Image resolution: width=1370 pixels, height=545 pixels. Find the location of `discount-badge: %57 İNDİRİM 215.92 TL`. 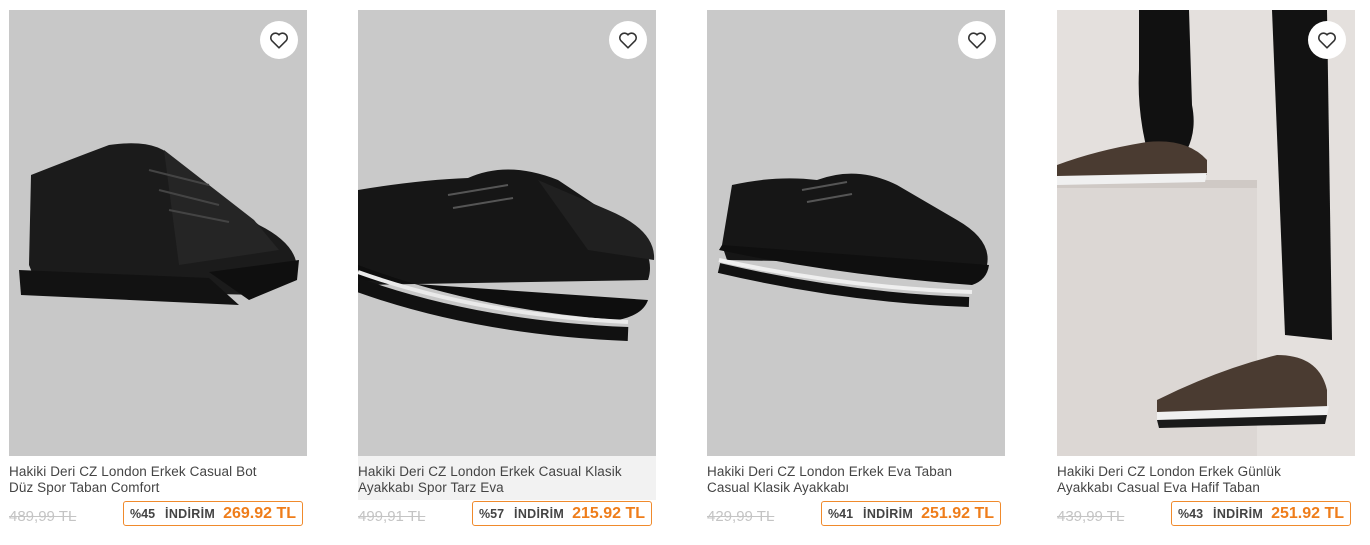

discount-badge: %57 İNDİRİM 215.92 TL is located at coordinates (562, 513).